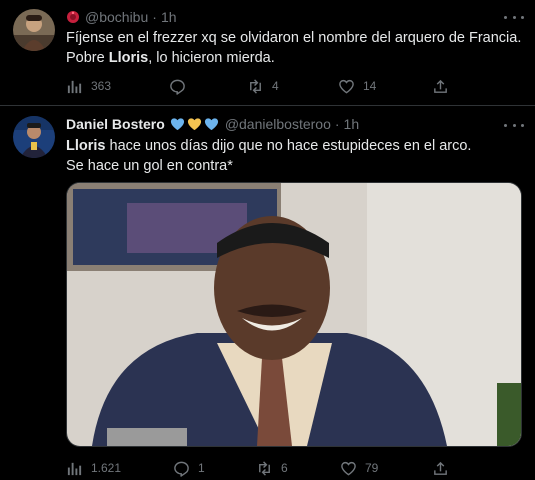 The image size is (535, 480). Describe the element at coordinates (357, 86) in the screenshot. I see `like-button: 14` at that location.